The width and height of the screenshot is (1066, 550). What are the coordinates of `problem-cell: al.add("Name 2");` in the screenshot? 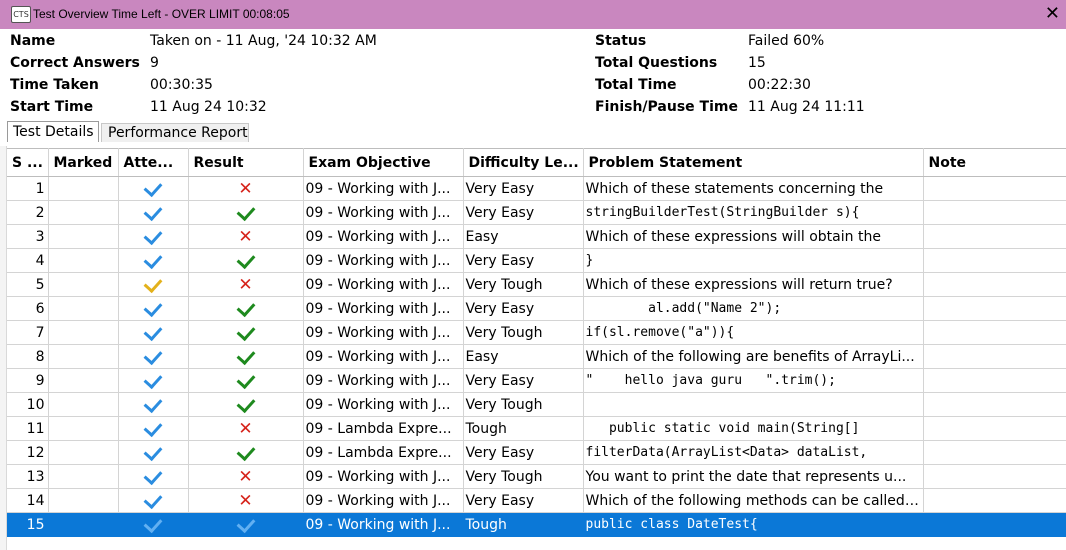 It's located at (753, 308).